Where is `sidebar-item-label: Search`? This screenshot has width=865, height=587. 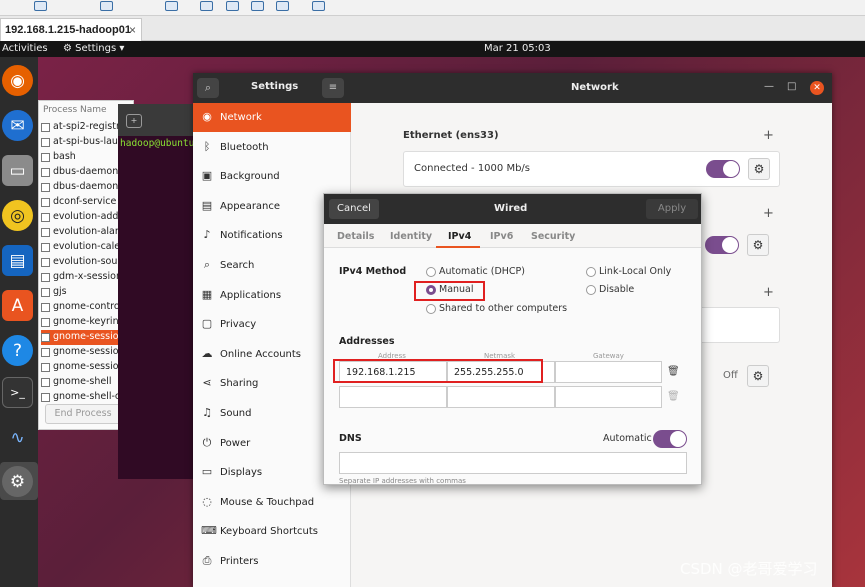 sidebar-item-label: Search is located at coordinates (237, 265).